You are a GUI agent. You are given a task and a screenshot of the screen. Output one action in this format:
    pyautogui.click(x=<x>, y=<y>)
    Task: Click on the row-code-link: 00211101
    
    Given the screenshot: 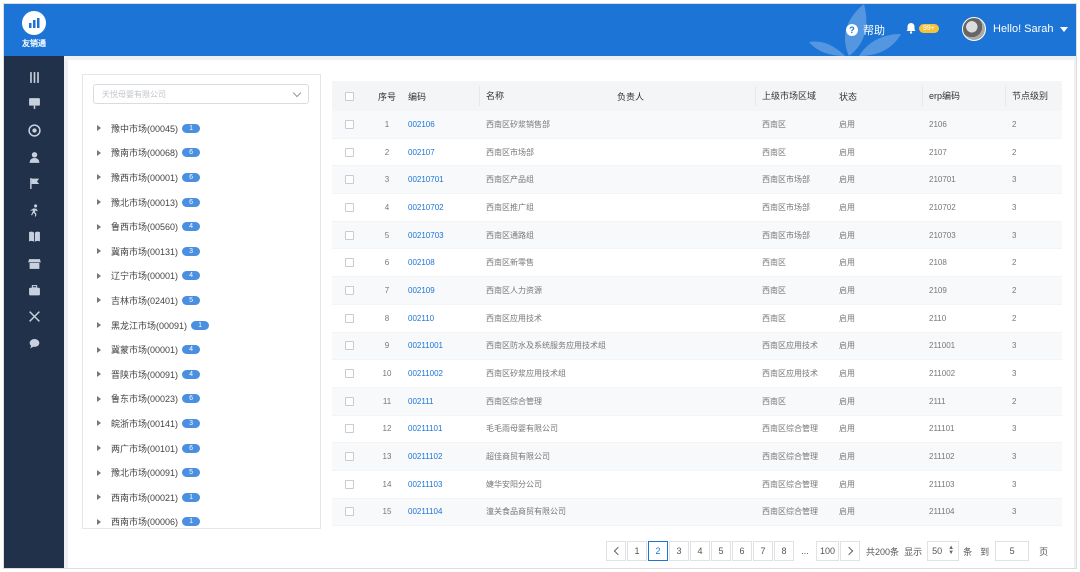 What is the action you would take?
    pyautogui.click(x=443, y=428)
    